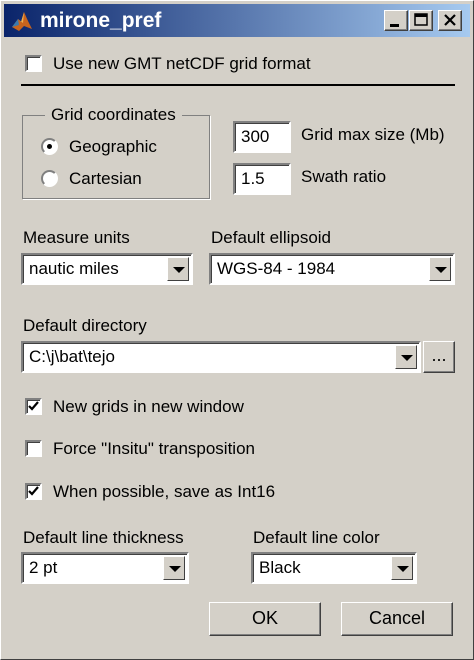 This screenshot has height=660, width=474. I want to click on maximize-icon, so click(421, 19).